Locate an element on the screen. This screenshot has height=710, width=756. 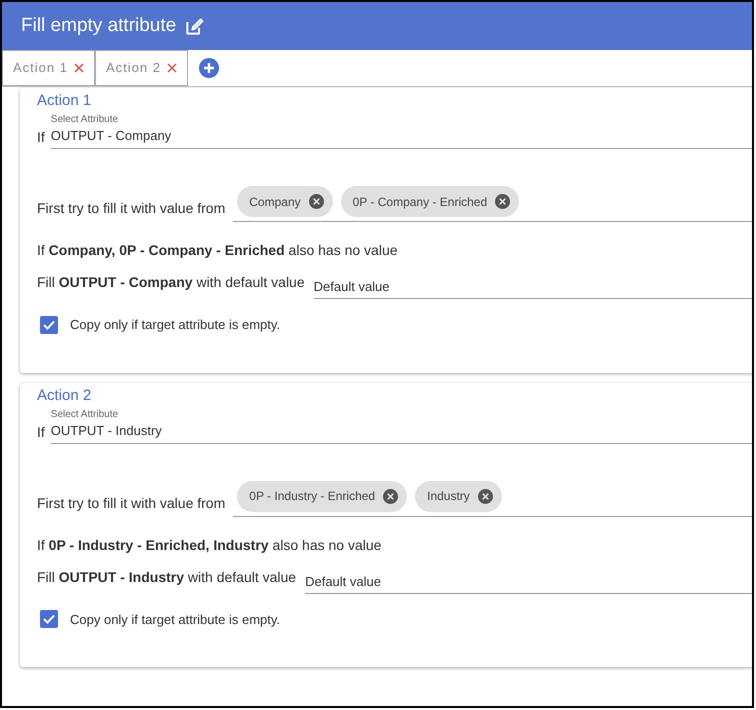
attribute-chip: 0P - Industry - Enriched is located at coordinates (322, 496).